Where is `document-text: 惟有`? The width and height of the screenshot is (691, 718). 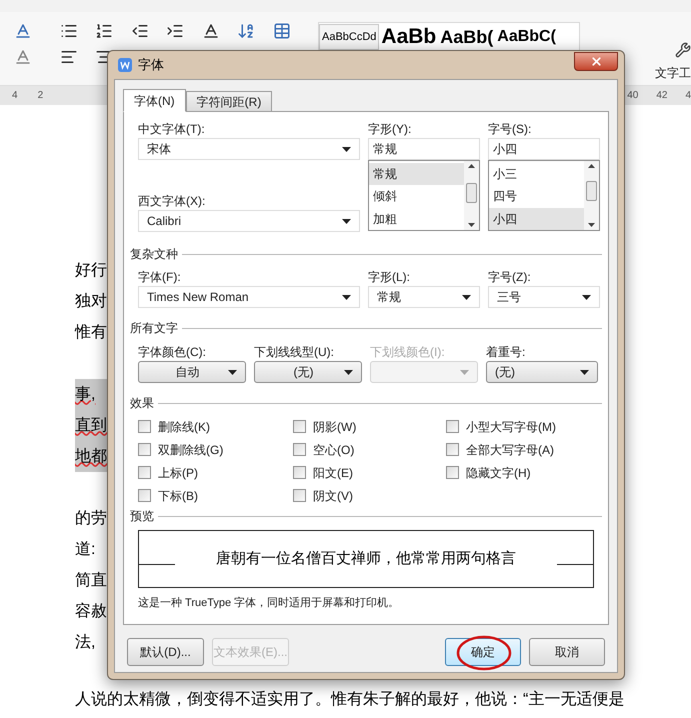 document-text: 惟有 is located at coordinates (91, 332).